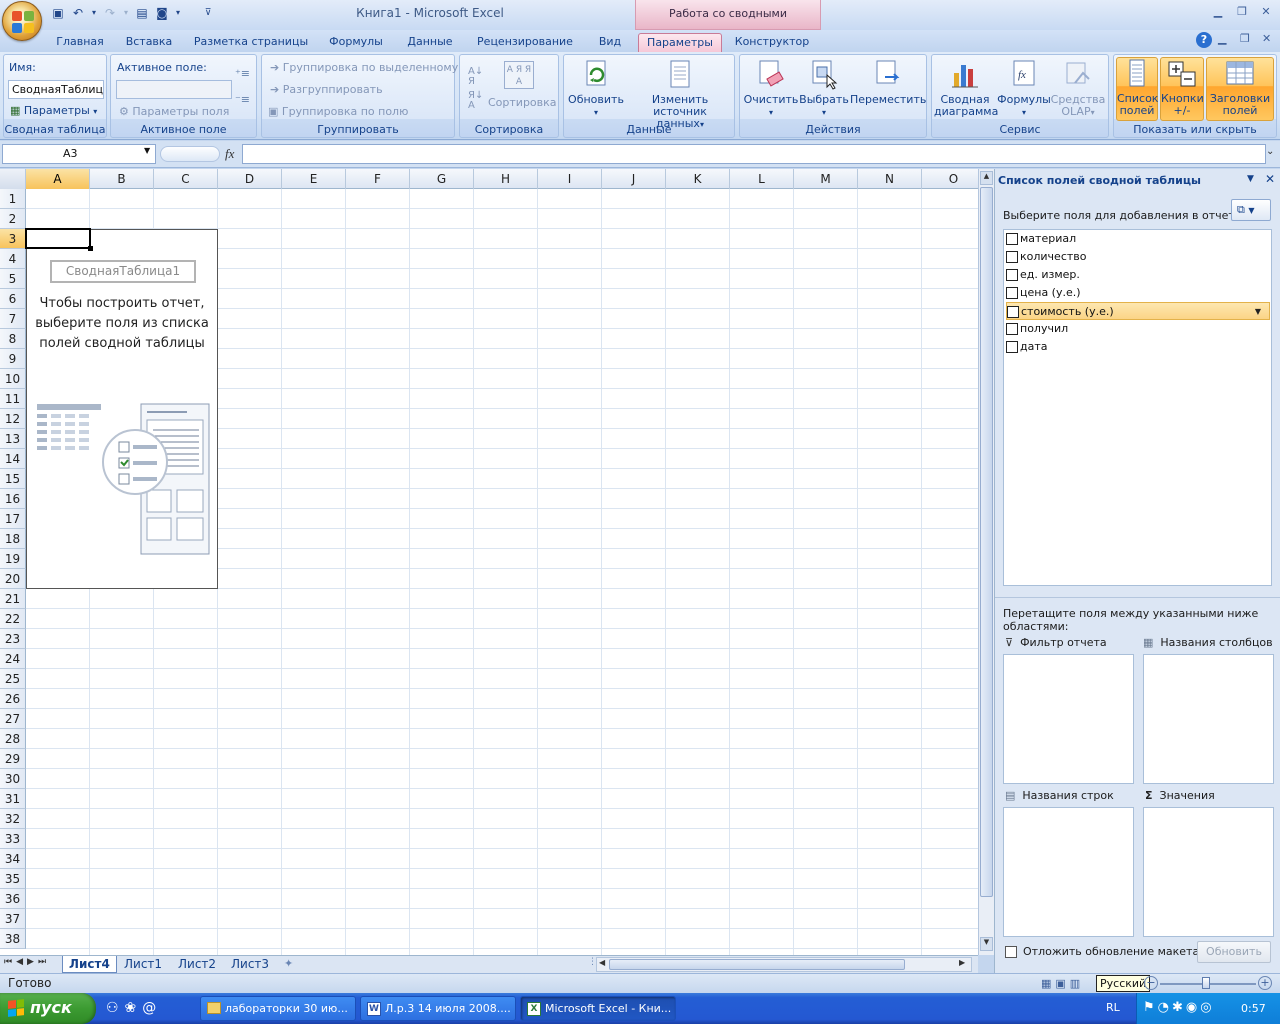  Describe the element at coordinates (1138, 275) in the screenshot. I see `field-item: ед. измер.` at that location.